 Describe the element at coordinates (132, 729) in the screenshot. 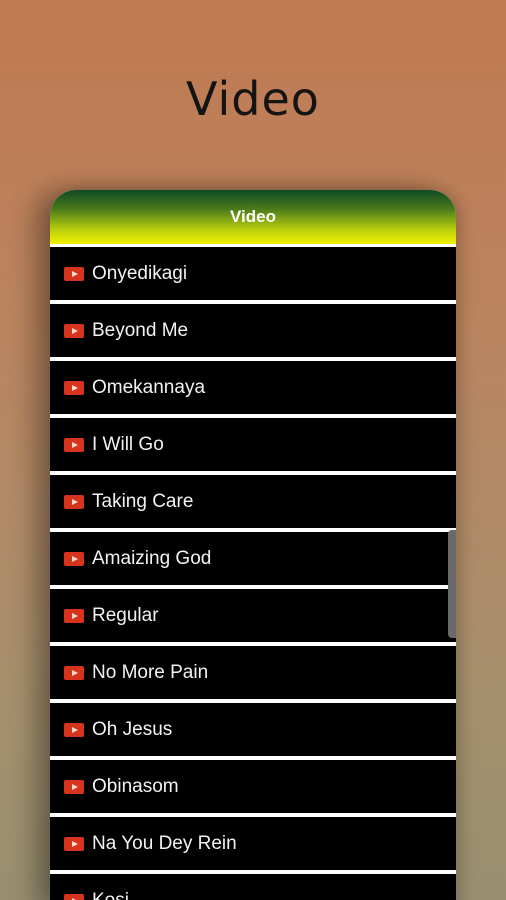

I see `list-item-label: Oh Jesus` at that location.